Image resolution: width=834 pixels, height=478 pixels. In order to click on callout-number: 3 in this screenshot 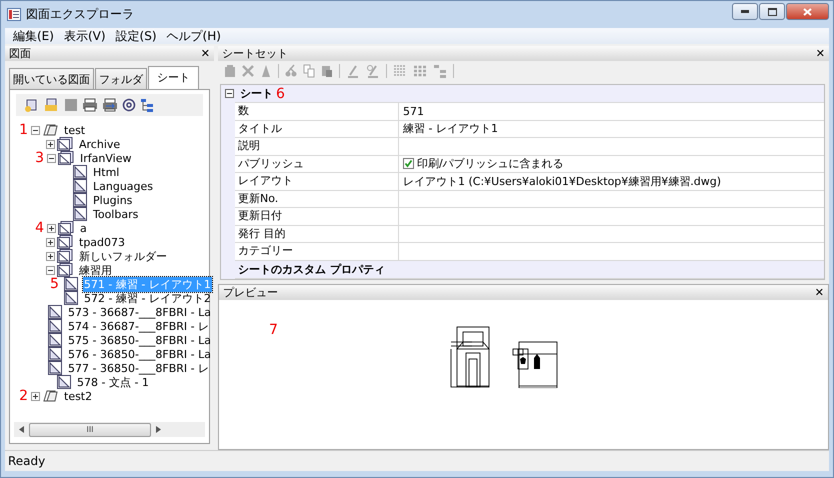, I will do `click(39, 158)`.